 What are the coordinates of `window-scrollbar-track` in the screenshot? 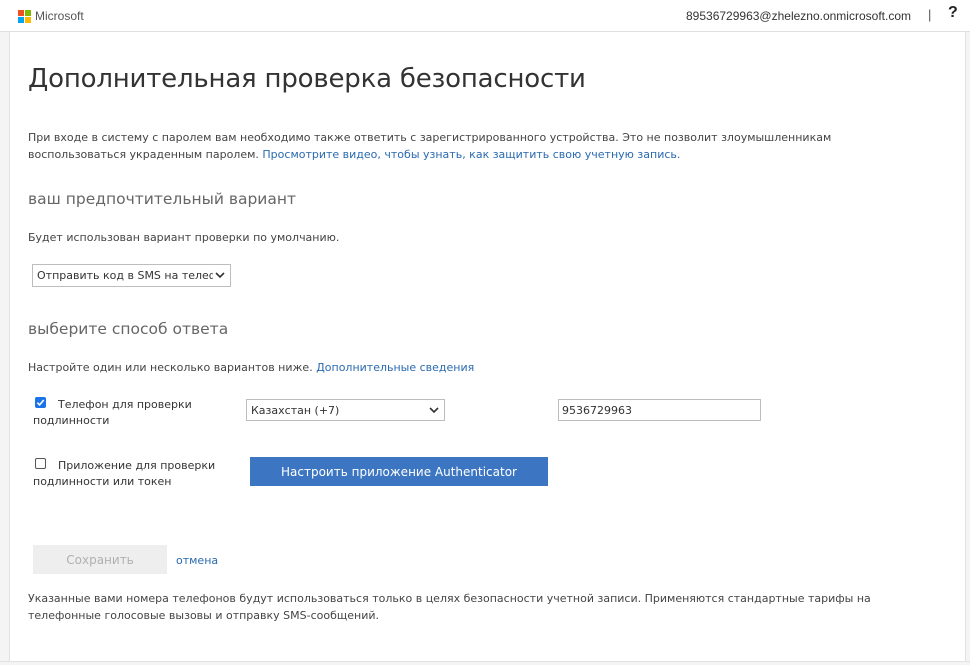 It's located at (967, 347).